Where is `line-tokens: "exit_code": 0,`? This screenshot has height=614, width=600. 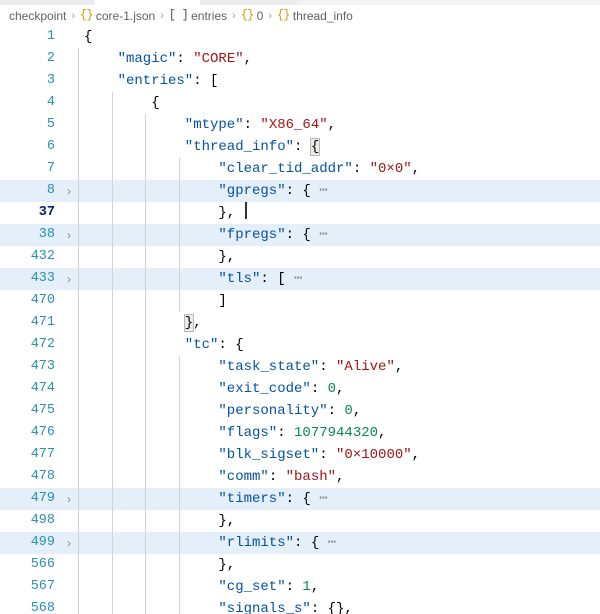
line-tokens: "exit_code": 0, is located at coordinates (281, 389).